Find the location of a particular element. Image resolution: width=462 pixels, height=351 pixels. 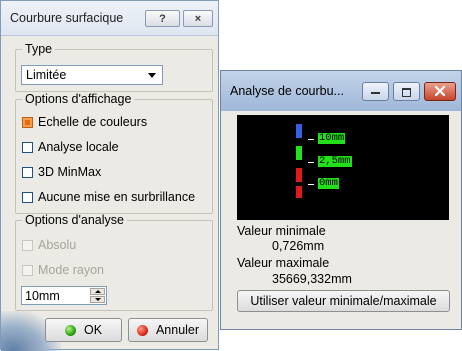

color-scale-checkbox: Echelle de couleurs is located at coordinates (84, 122).